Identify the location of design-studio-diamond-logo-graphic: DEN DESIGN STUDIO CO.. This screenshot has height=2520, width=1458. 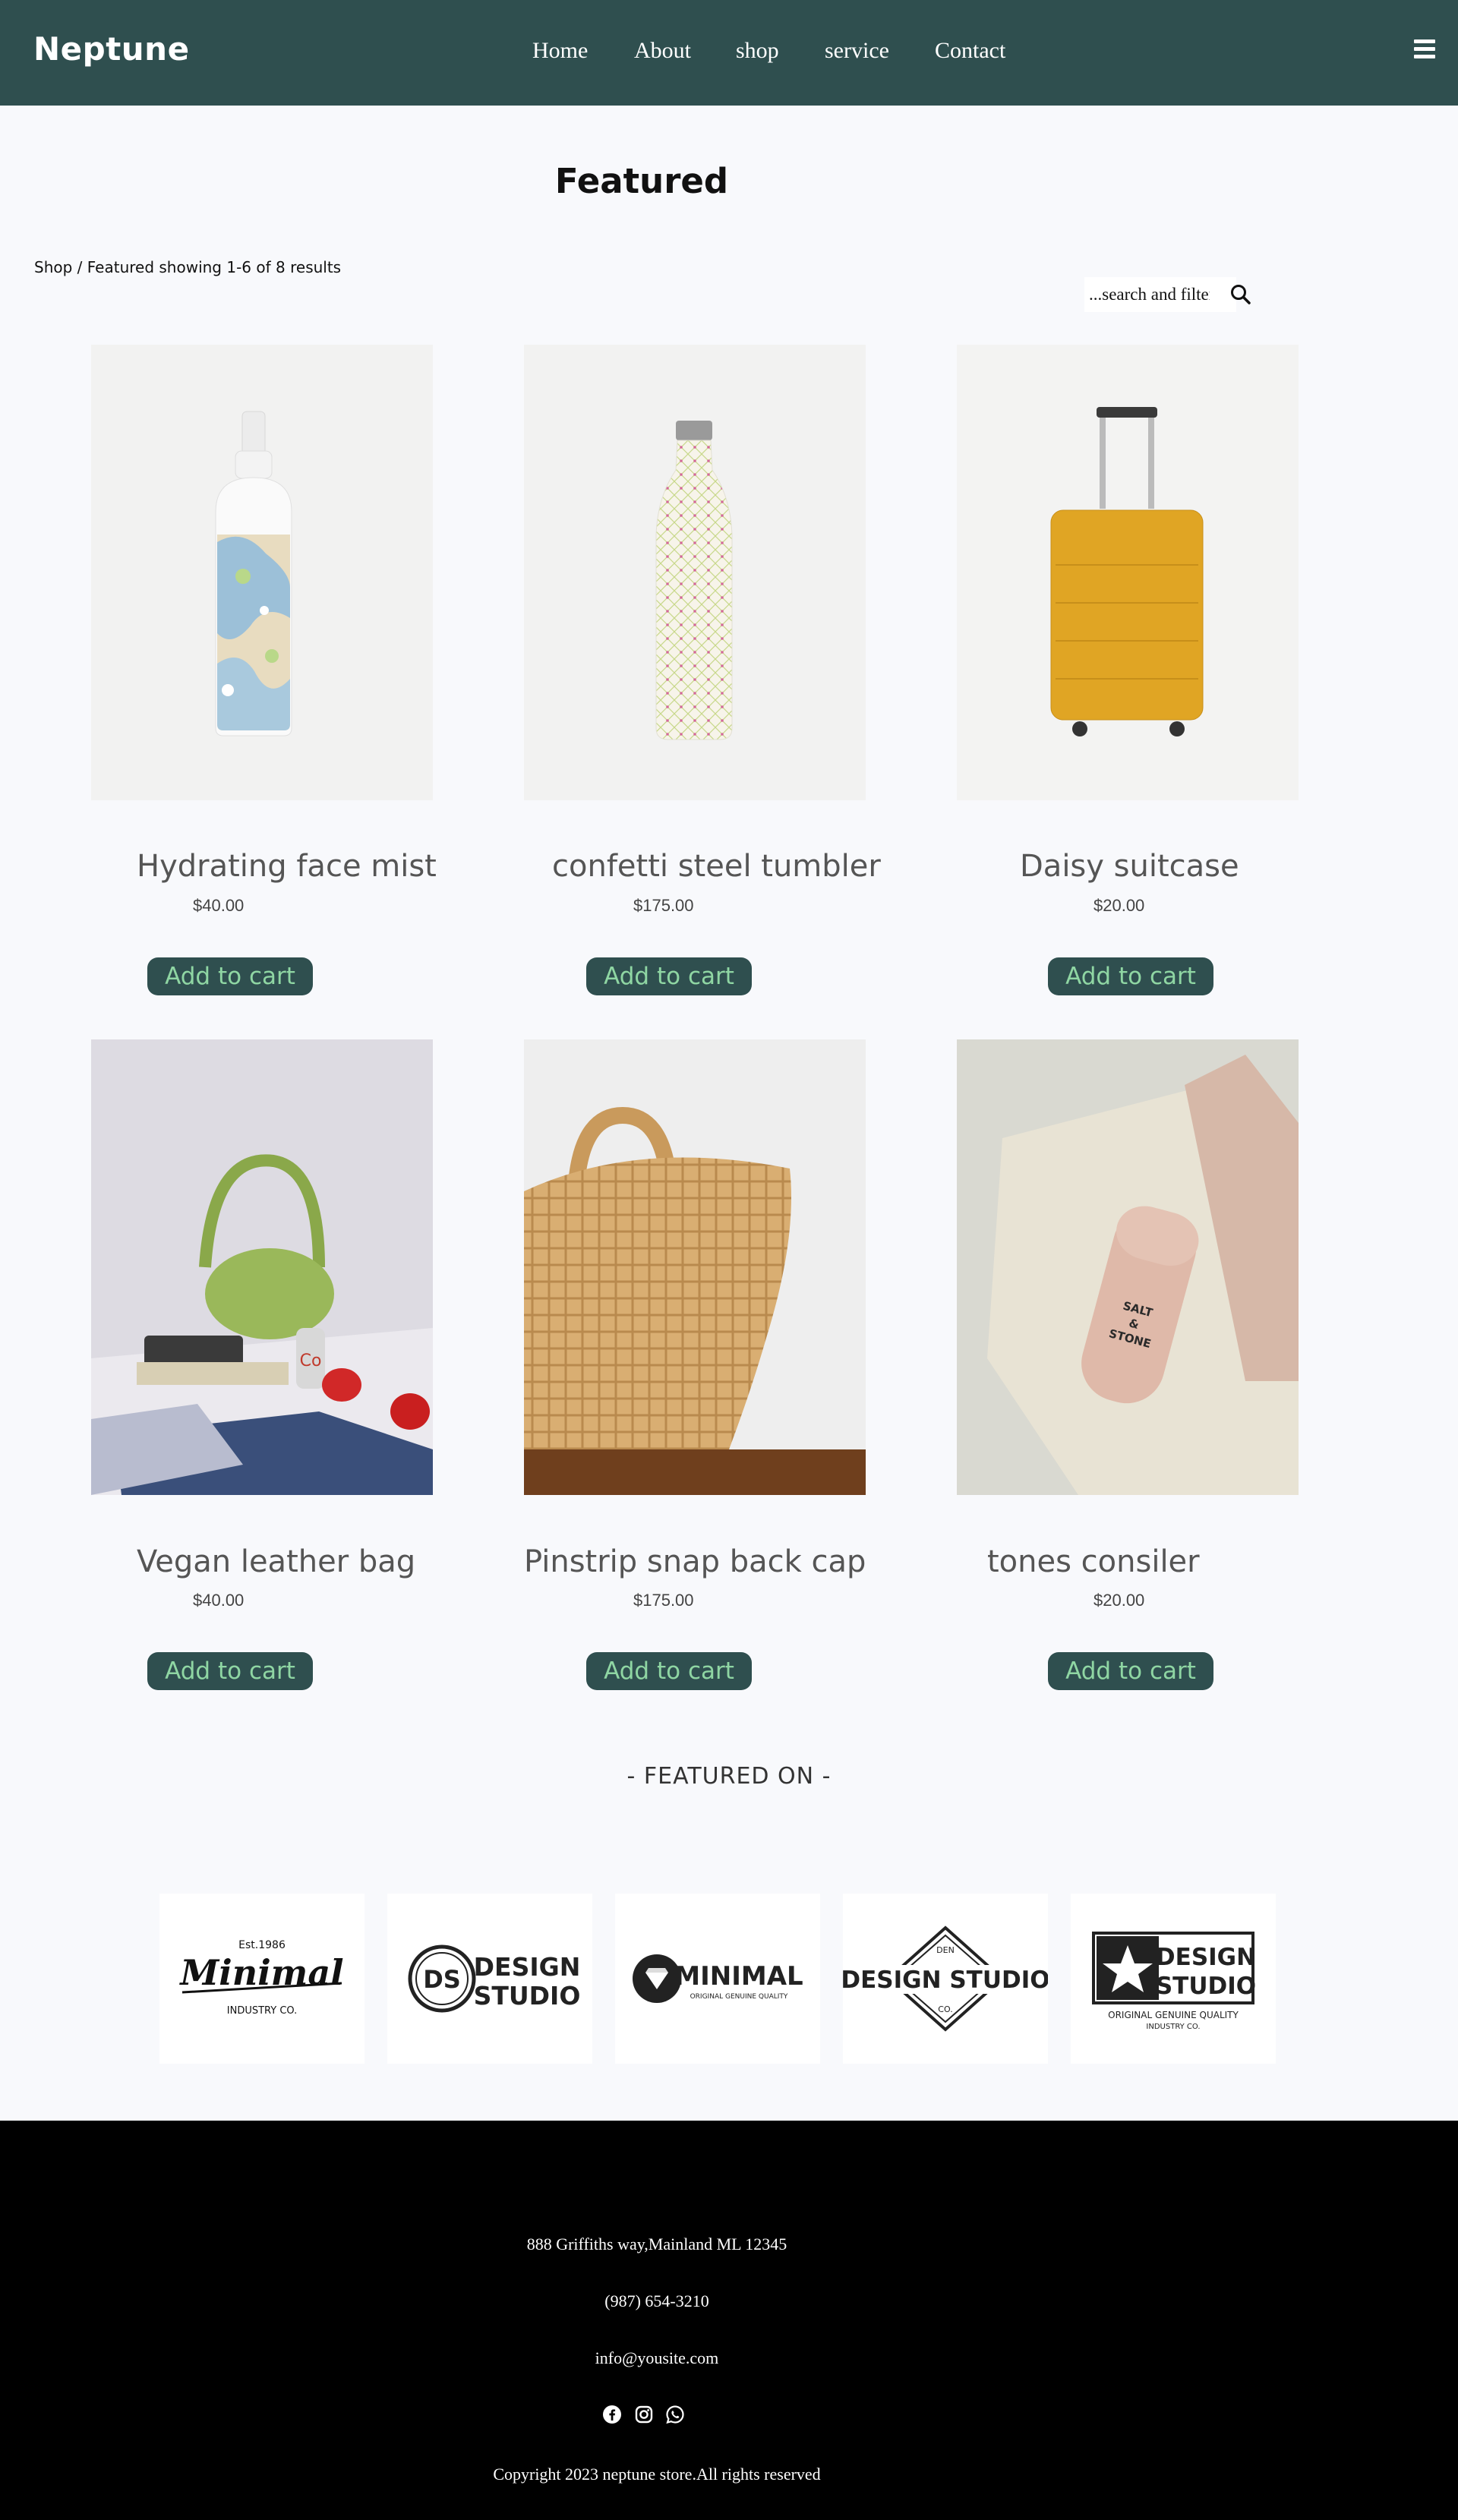
(945, 1978).